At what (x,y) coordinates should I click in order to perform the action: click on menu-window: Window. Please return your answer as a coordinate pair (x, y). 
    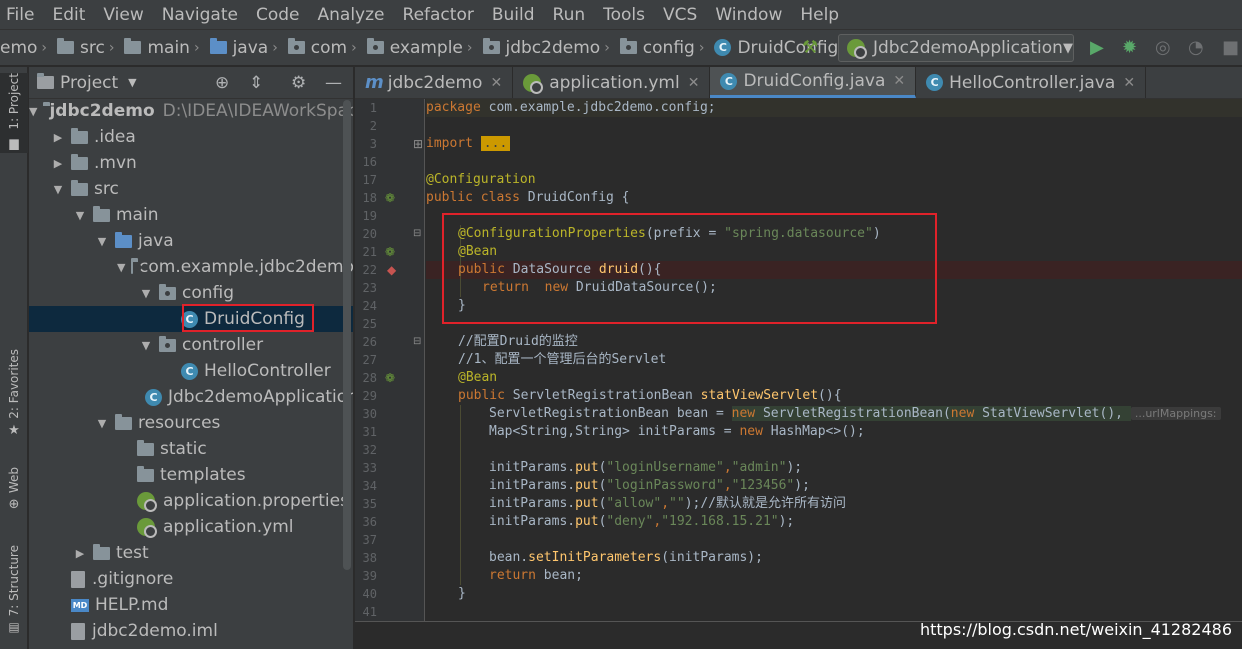
    Looking at the image, I should click on (748, 15).